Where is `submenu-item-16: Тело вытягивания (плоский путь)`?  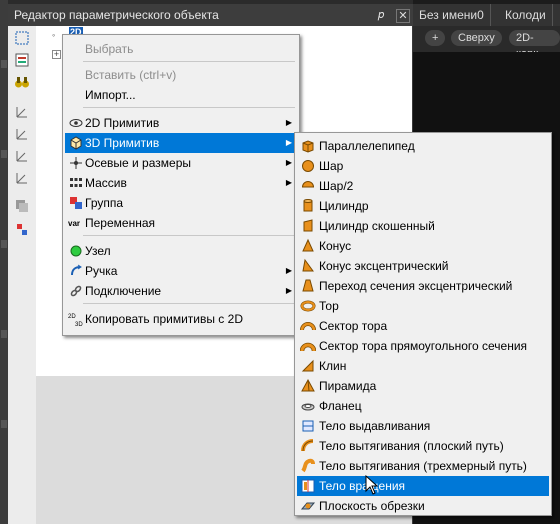 submenu-item-16: Тело вытягивания (плоский путь) is located at coordinates (423, 446).